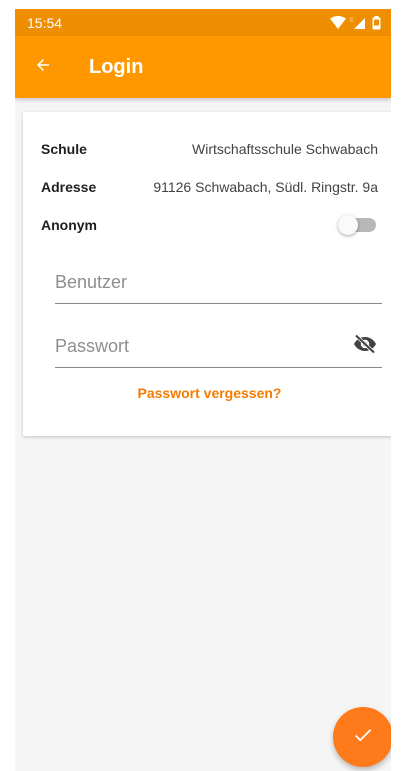  What do you see at coordinates (69, 187) in the screenshot?
I see `address-label: Adresse` at bounding box center [69, 187].